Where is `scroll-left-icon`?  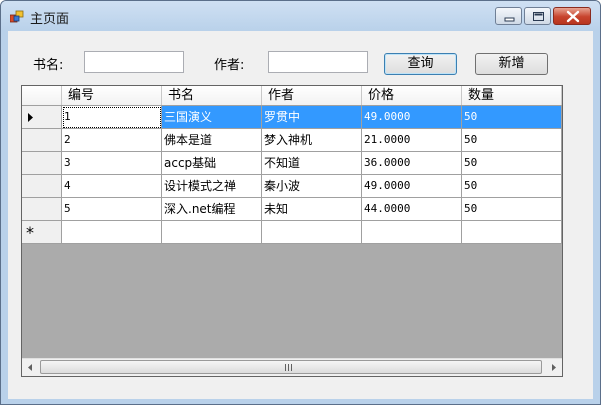 scroll-left-icon is located at coordinates (30, 367).